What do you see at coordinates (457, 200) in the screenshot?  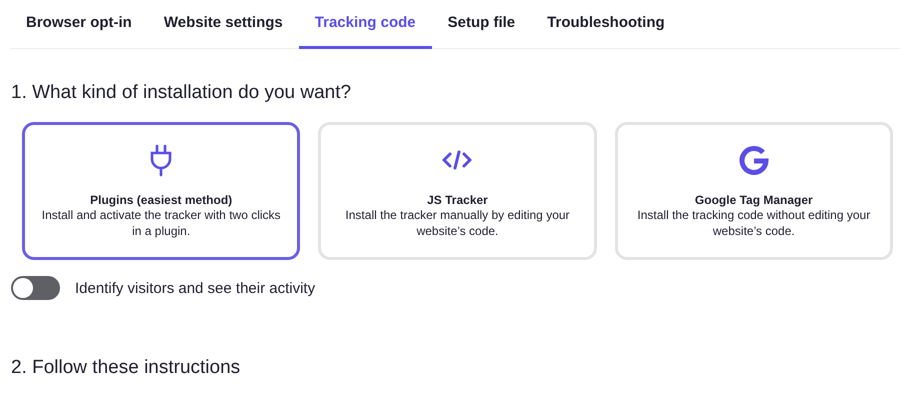 I see `option-title: JS Tracker` at bounding box center [457, 200].